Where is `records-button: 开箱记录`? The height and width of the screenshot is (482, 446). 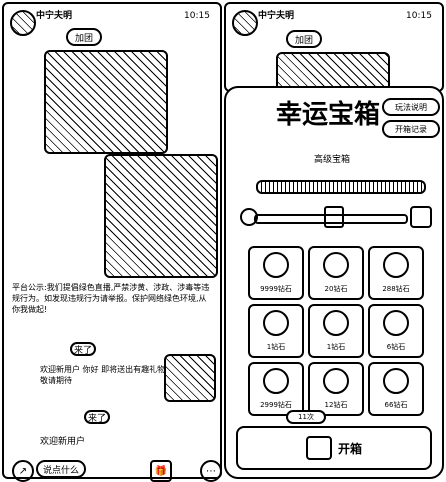
records-button: 开箱记录 is located at coordinates (411, 129).